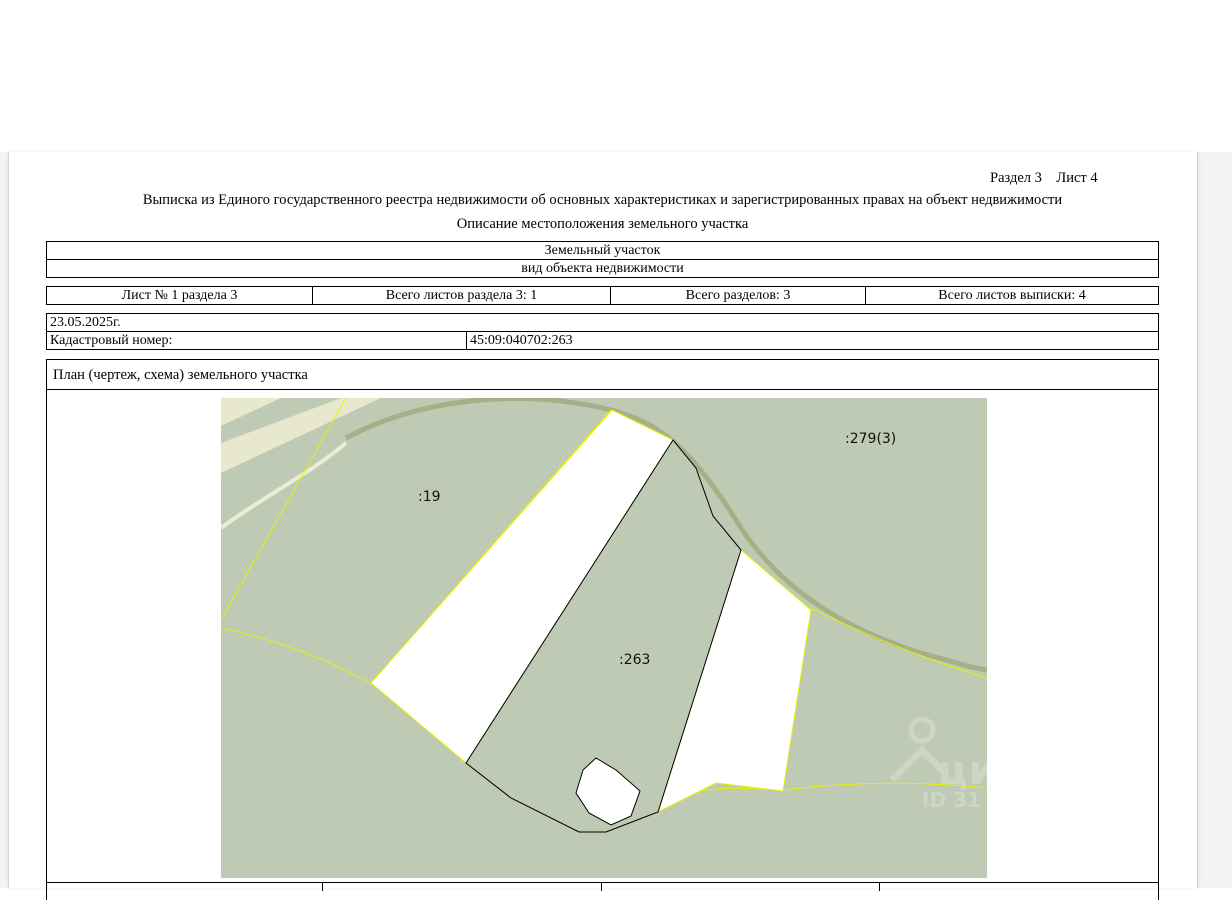 This screenshot has width=1232, height=900. I want to click on label-parcel-263: :263, so click(634, 660).